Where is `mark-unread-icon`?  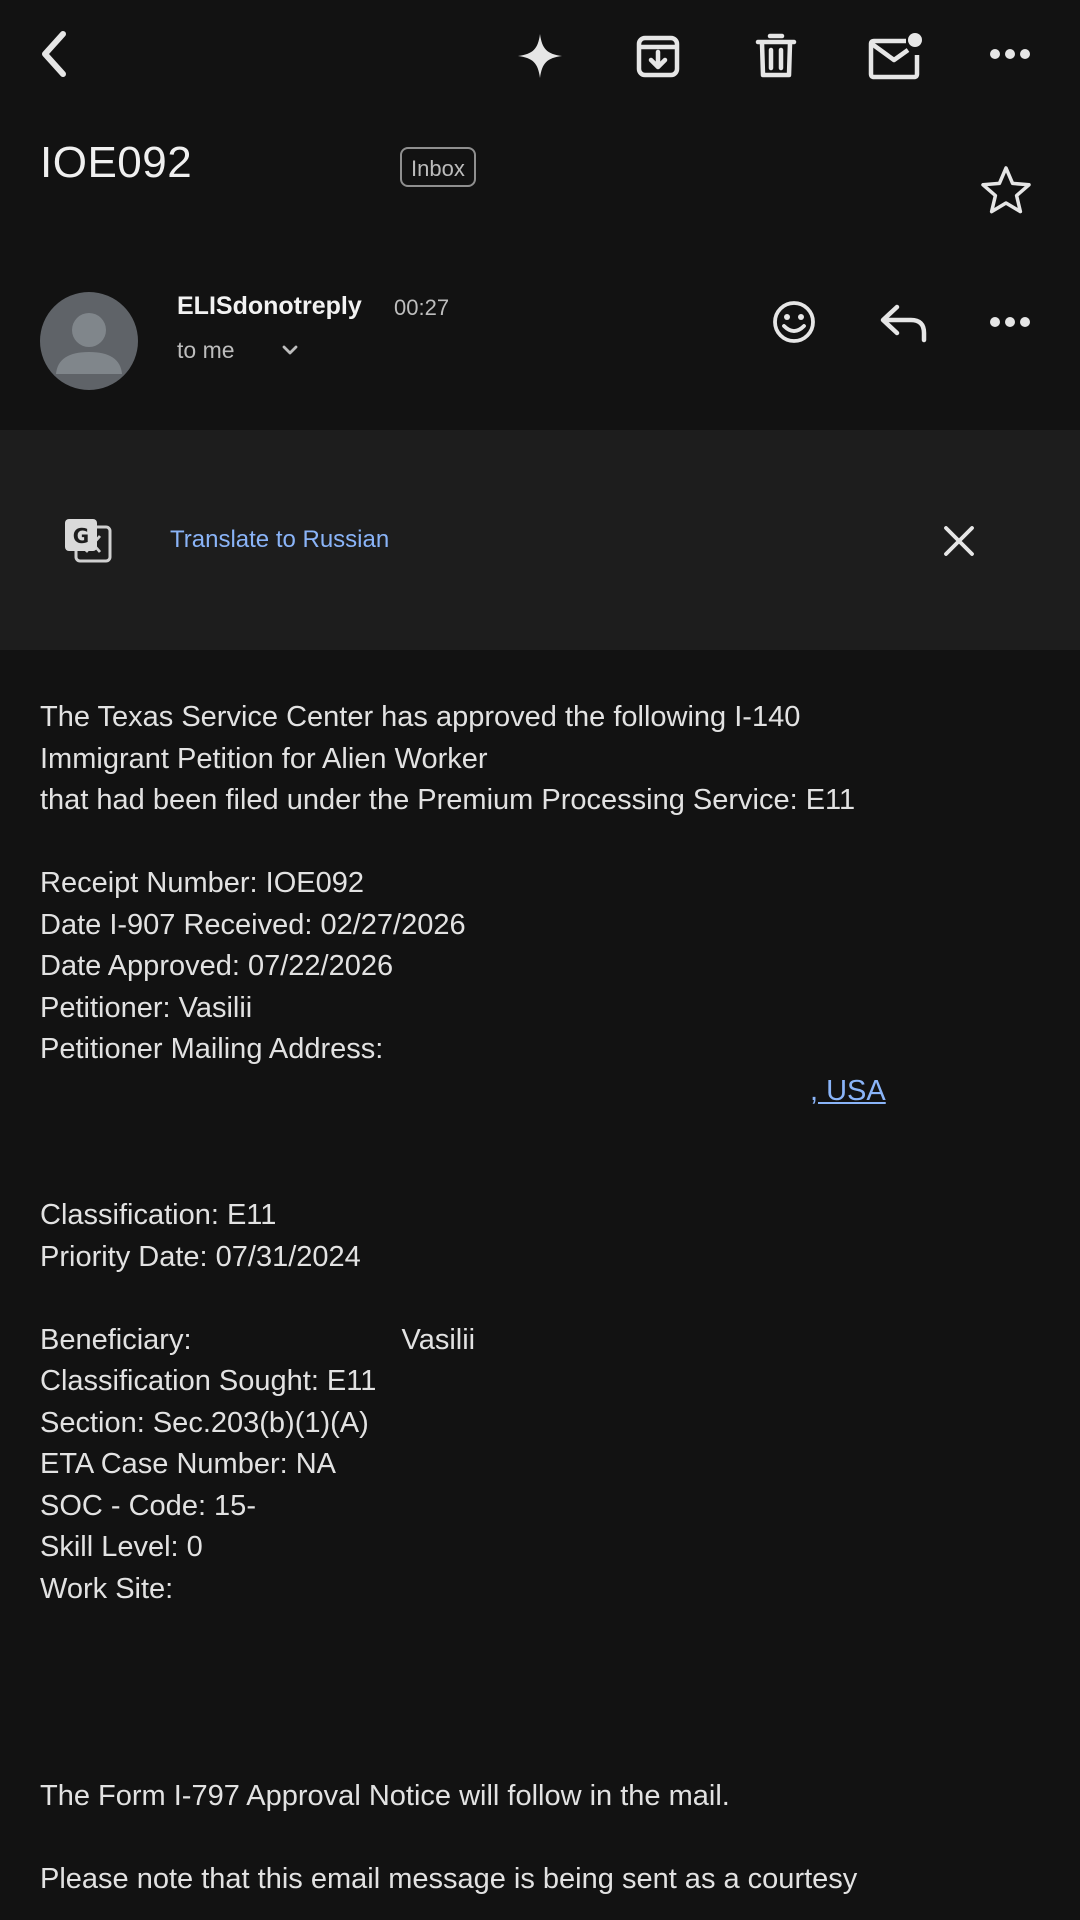
mark-unread-icon is located at coordinates (896, 56).